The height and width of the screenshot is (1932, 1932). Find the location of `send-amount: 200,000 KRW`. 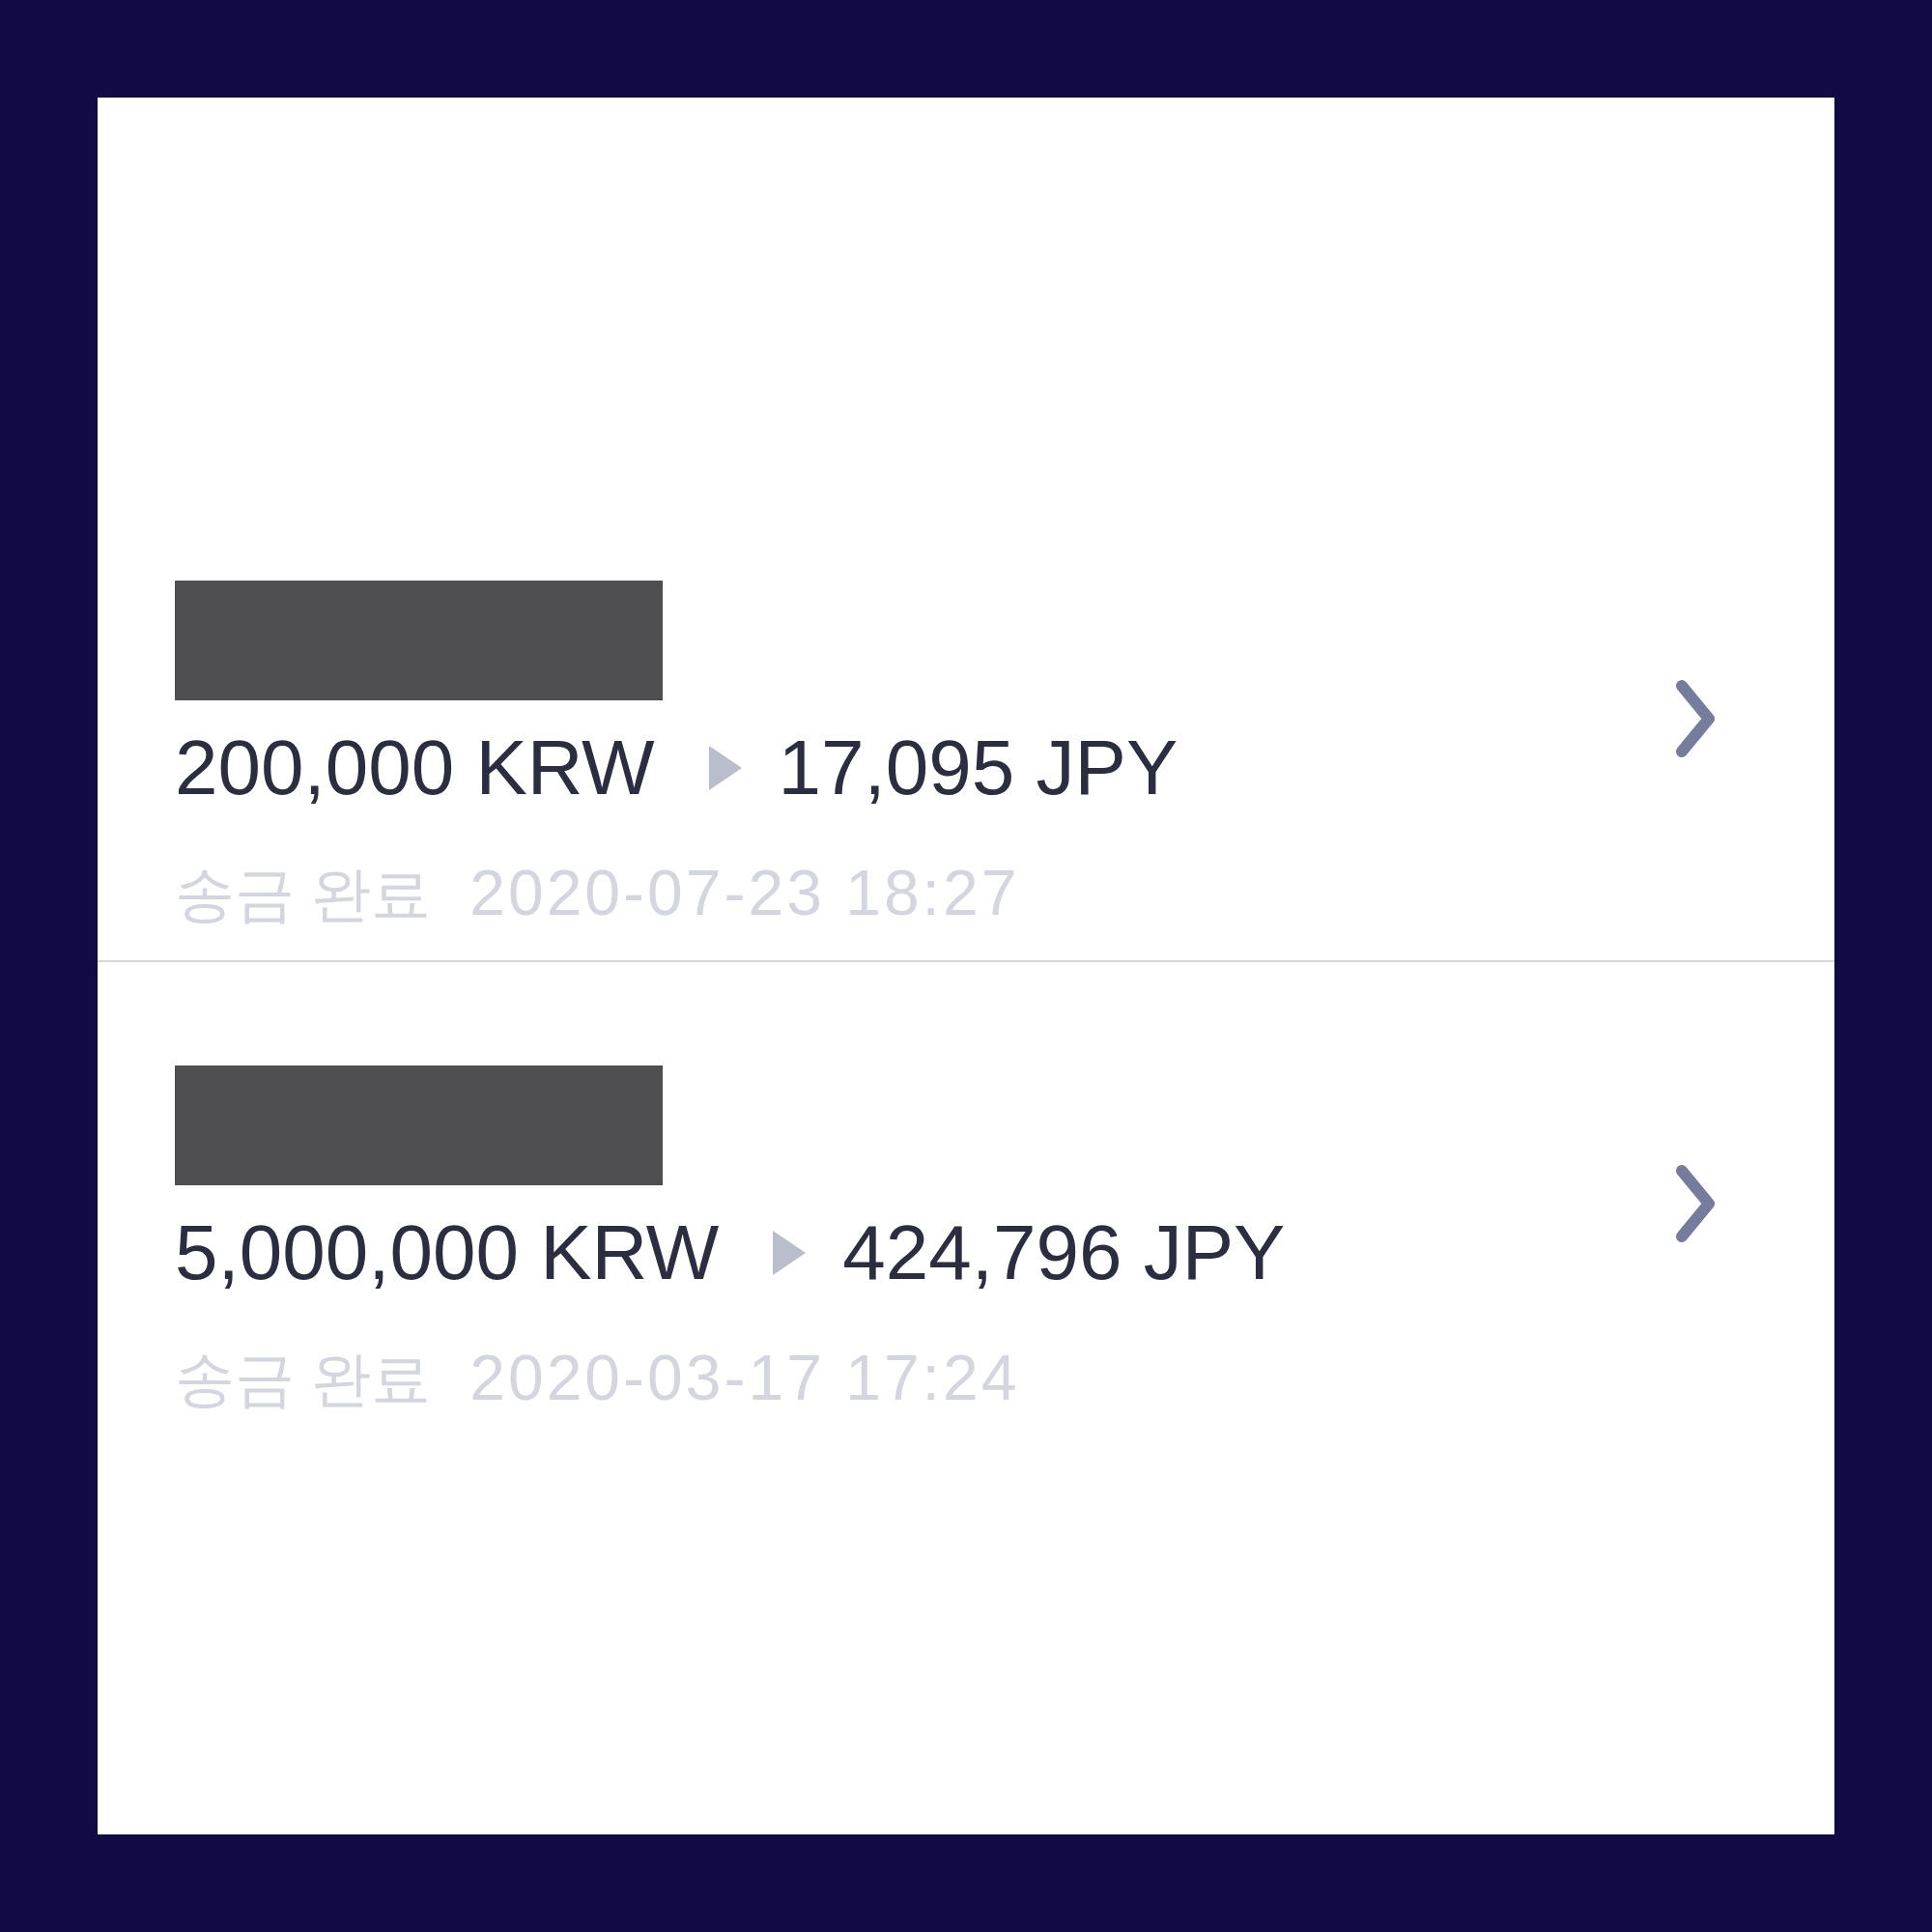

send-amount: 200,000 KRW is located at coordinates (415, 768).